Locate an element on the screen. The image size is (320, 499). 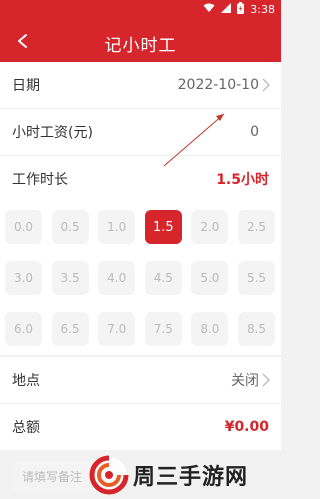
hour-option-4-5: 4.5 is located at coordinates (163, 278).